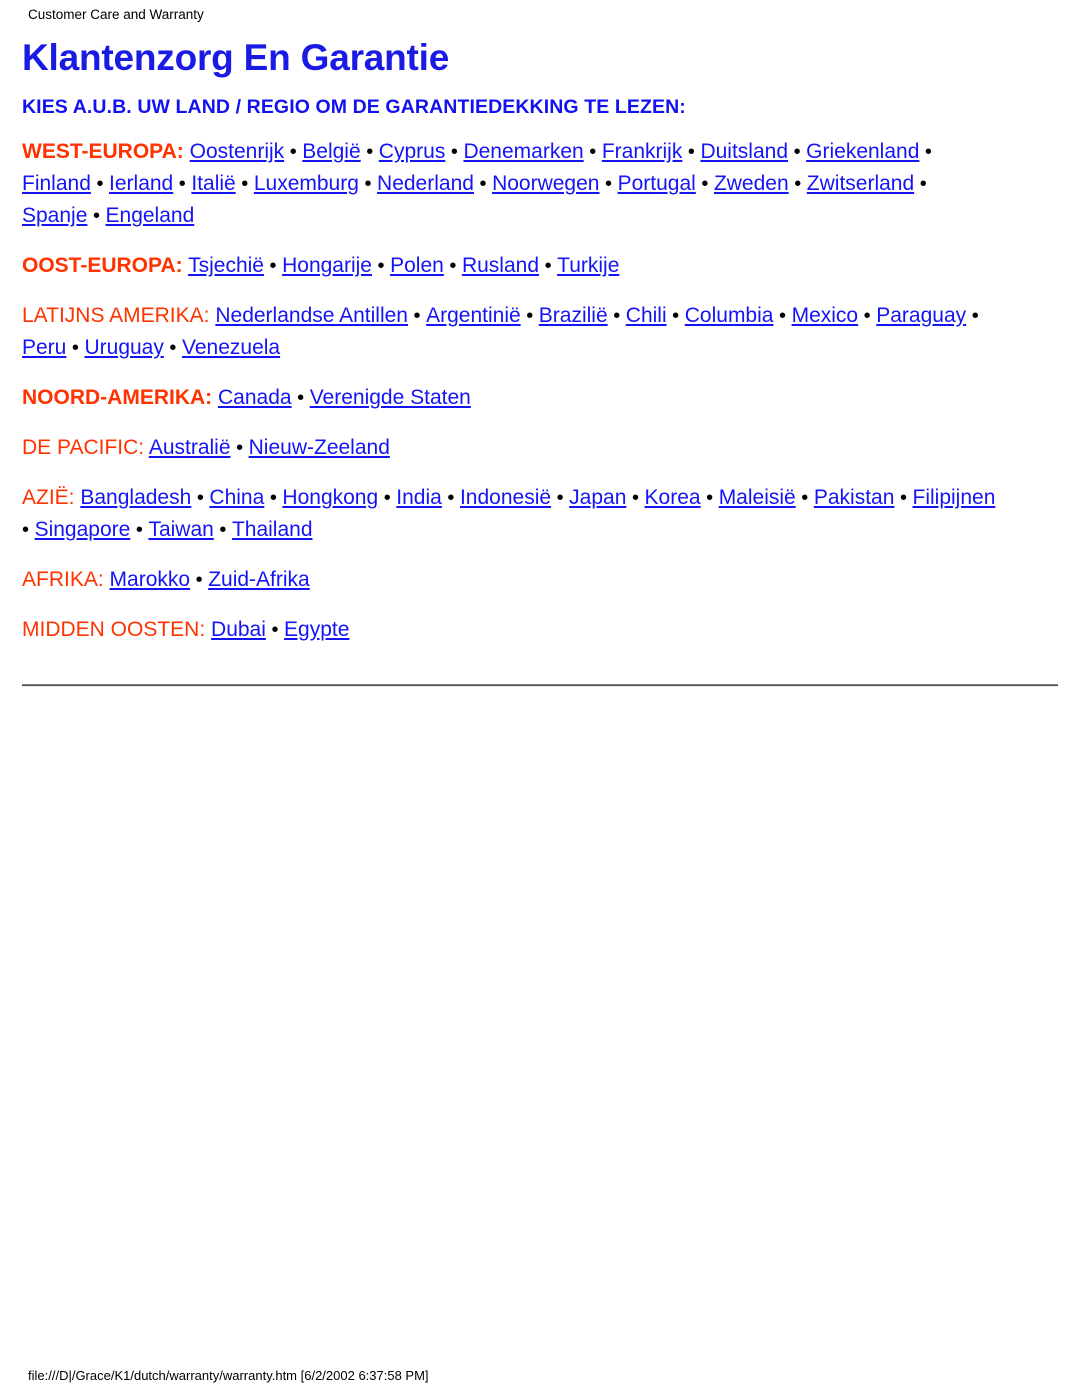  What do you see at coordinates (83, 447) in the screenshot?
I see `region-label: DE PACIFIC:` at bounding box center [83, 447].